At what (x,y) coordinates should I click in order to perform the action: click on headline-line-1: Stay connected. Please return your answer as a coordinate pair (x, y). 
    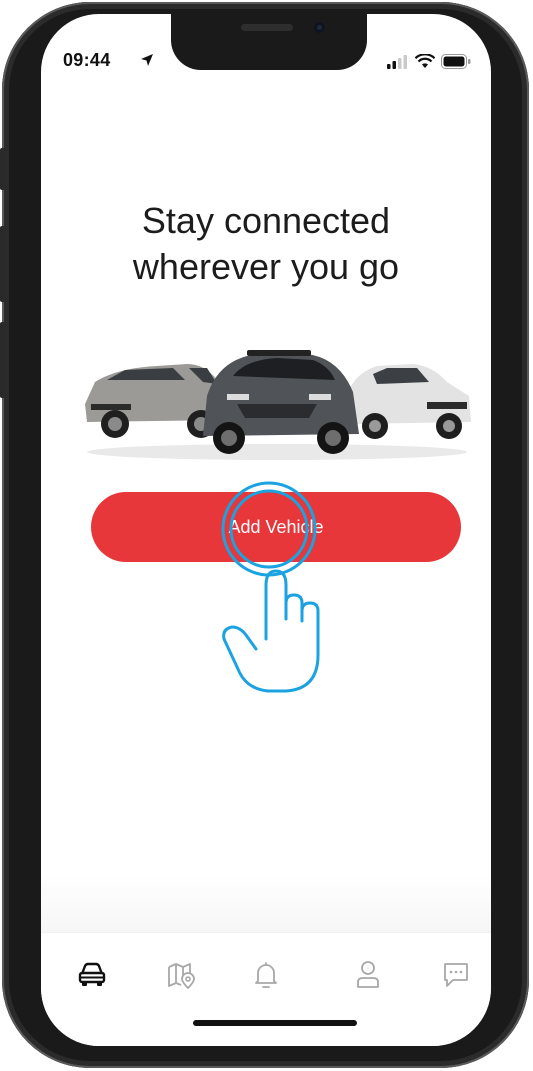
    Looking at the image, I should click on (266, 220).